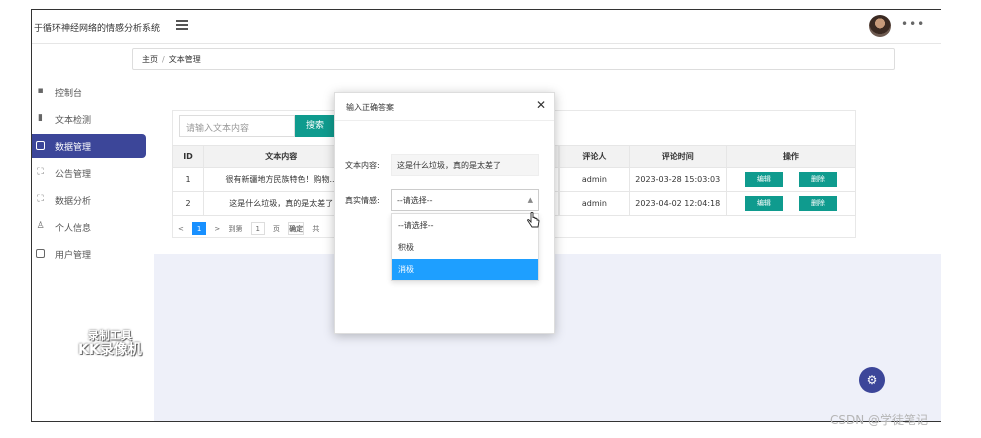 This screenshot has width=981, height=438. Describe the element at coordinates (109, 335) in the screenshot. I see `watermark-line1: 录制工具` at that location.